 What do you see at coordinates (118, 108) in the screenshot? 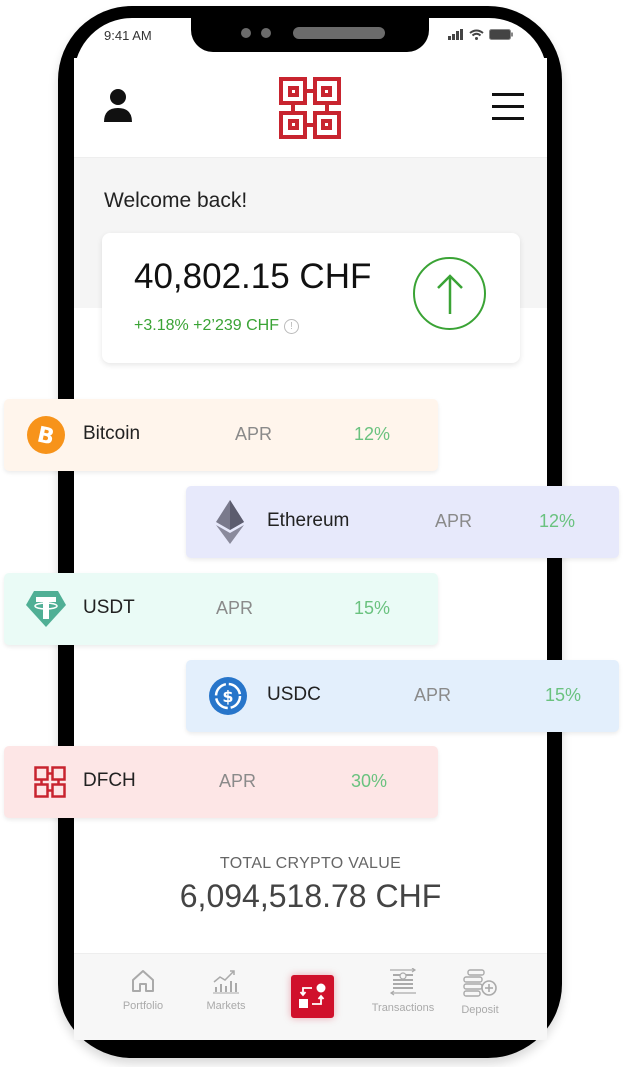
I see `user-icon` at bounding box center [118, 108].